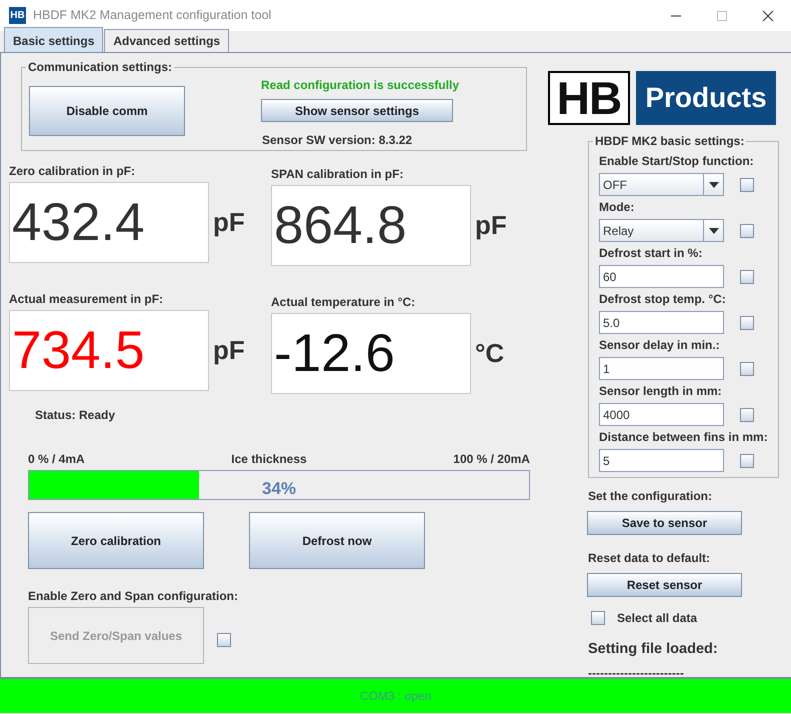 Image resolution: width=791 pixels, height=714 pixels. Describe the element at coordinates (661, 276) in the screenshot. I see `text-field: 60` at that location.